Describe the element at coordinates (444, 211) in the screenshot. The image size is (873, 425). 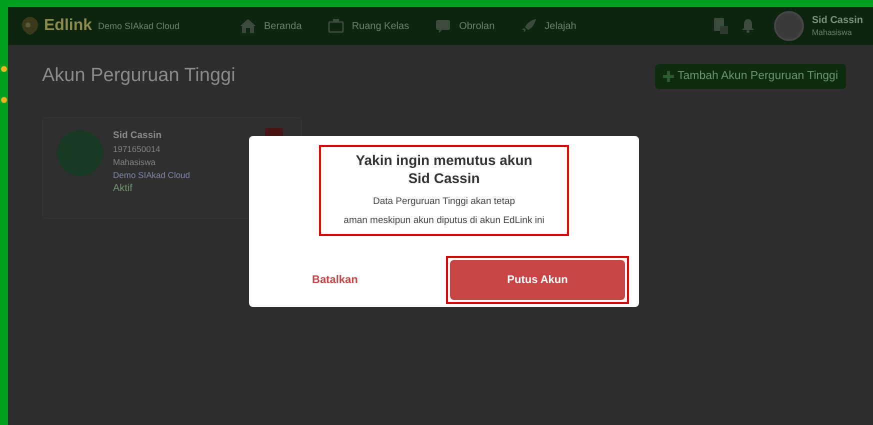
I see `dialog-text: Data Perguruan Tinggi akan tetap aman meskipun akun diputus di akun EdLink ini` at that location.